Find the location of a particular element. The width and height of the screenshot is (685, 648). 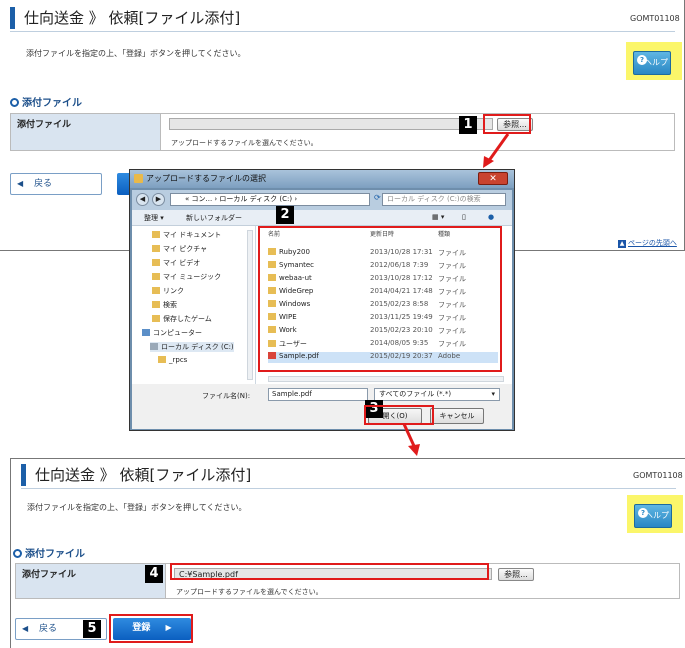

back-nav-icon: ◀ is located at coordinates (142, 199).